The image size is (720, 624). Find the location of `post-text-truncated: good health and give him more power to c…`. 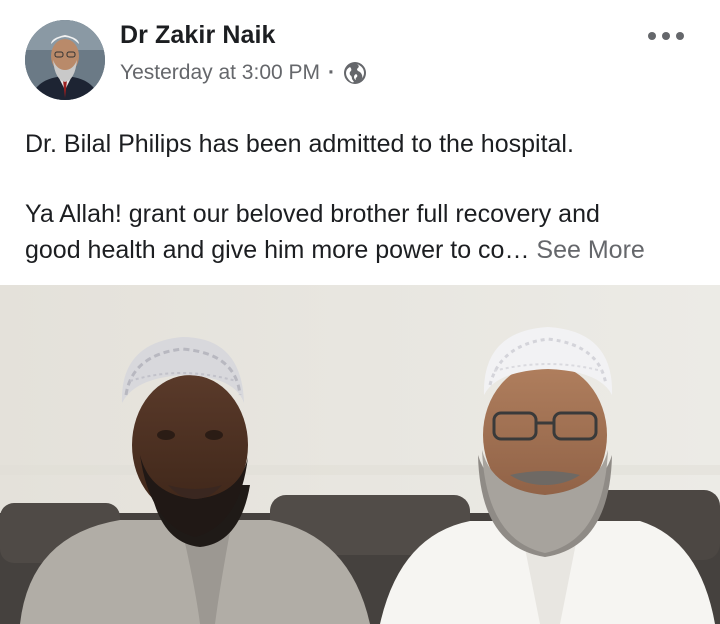

post-text-truncated: good health and give him more power to c… is located at coordinates (277, 250).